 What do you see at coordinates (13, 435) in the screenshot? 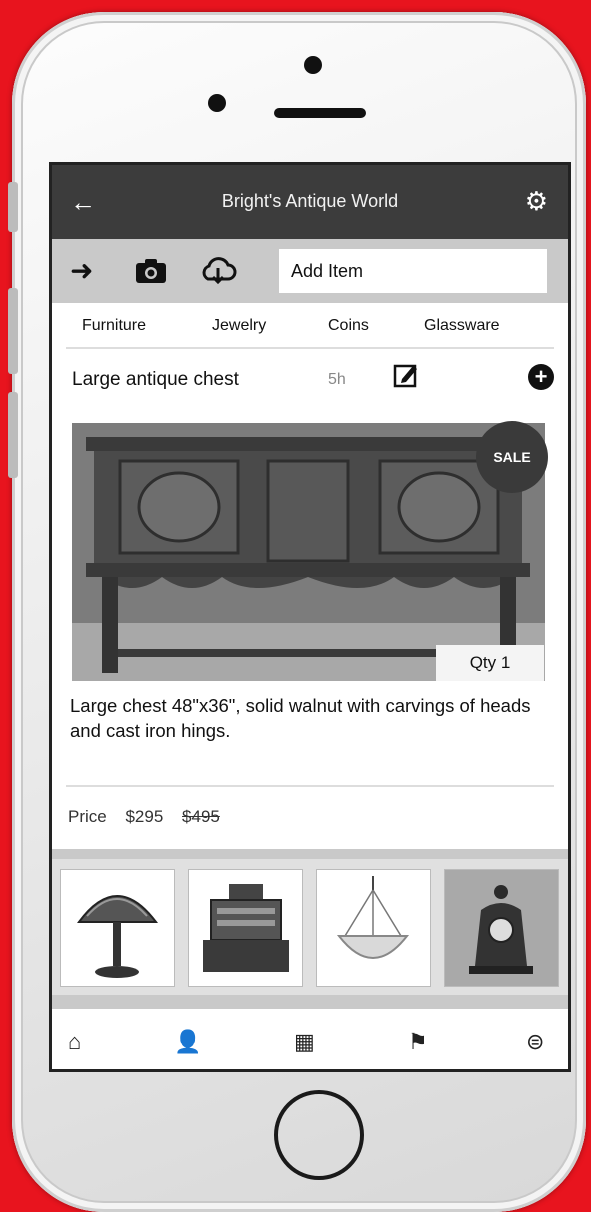
I see `side-button` at bounding box center [13, 435].